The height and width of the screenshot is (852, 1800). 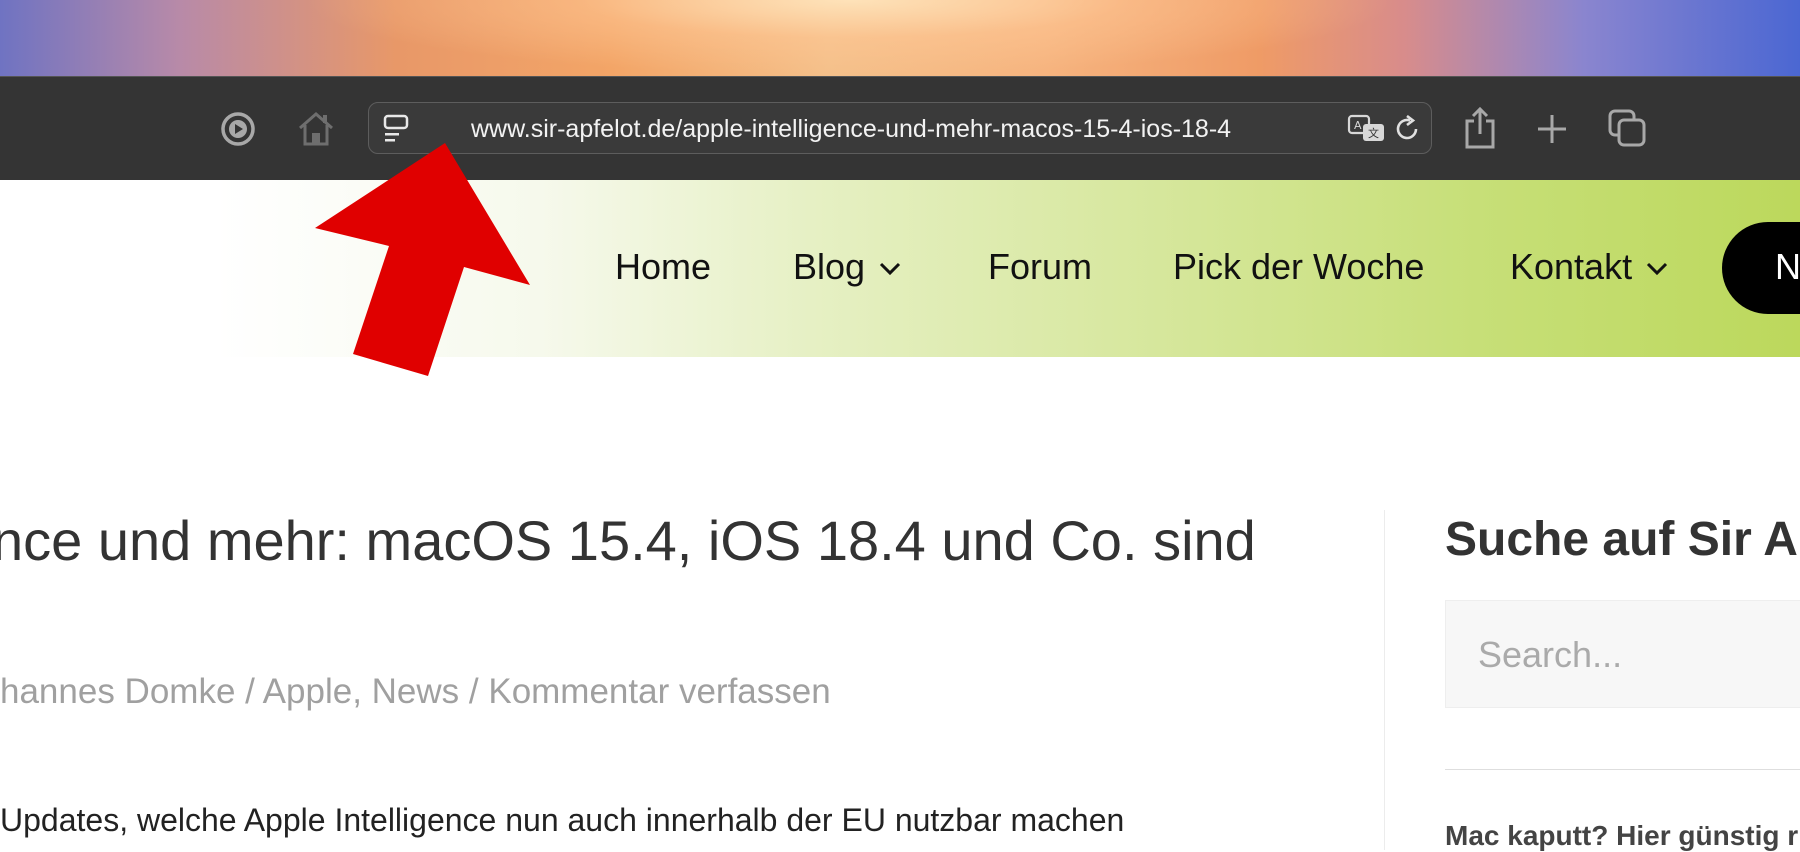 I want to click on search-input, so click(x=1638, y=655).